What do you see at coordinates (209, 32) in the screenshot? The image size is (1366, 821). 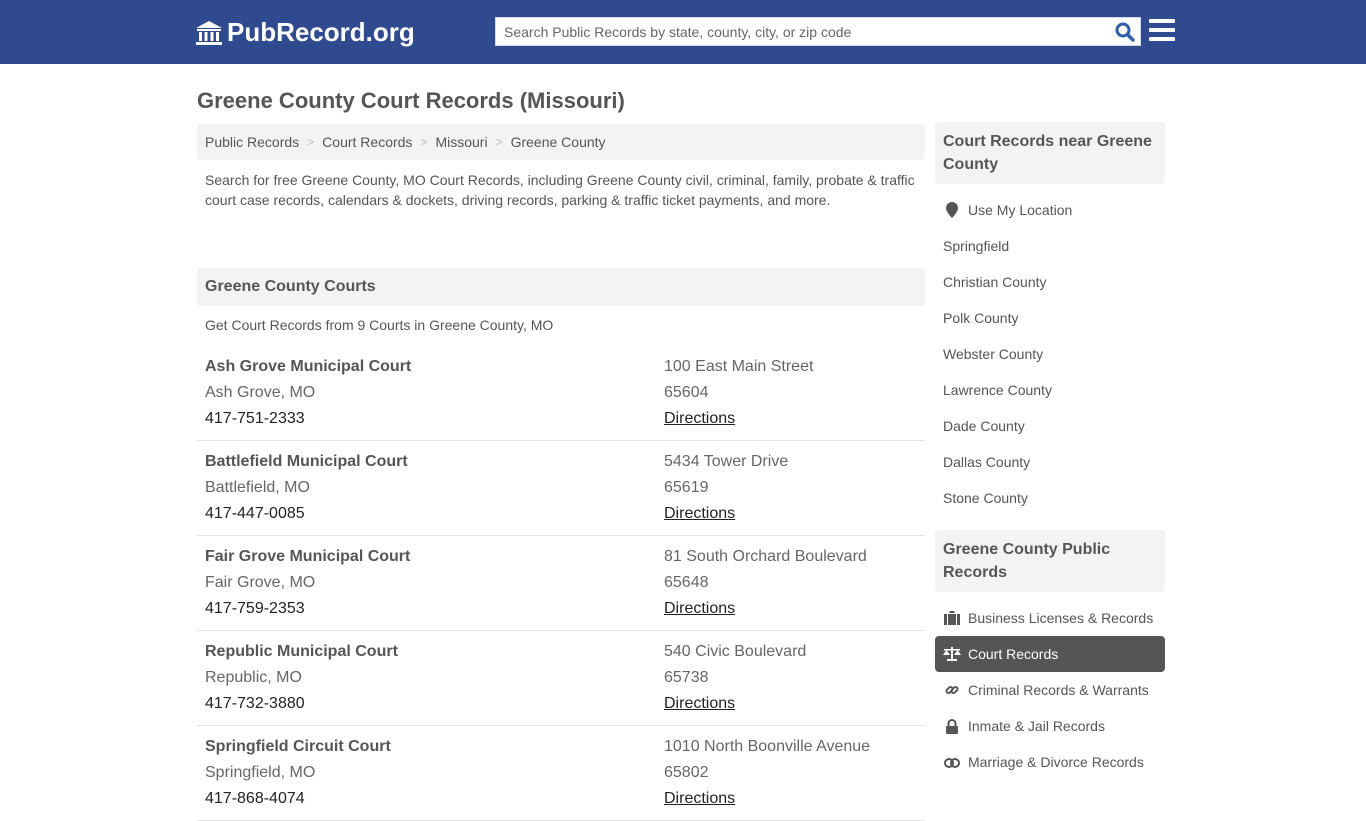 I see `building-columns-icon` at bounding box center [209, 32].